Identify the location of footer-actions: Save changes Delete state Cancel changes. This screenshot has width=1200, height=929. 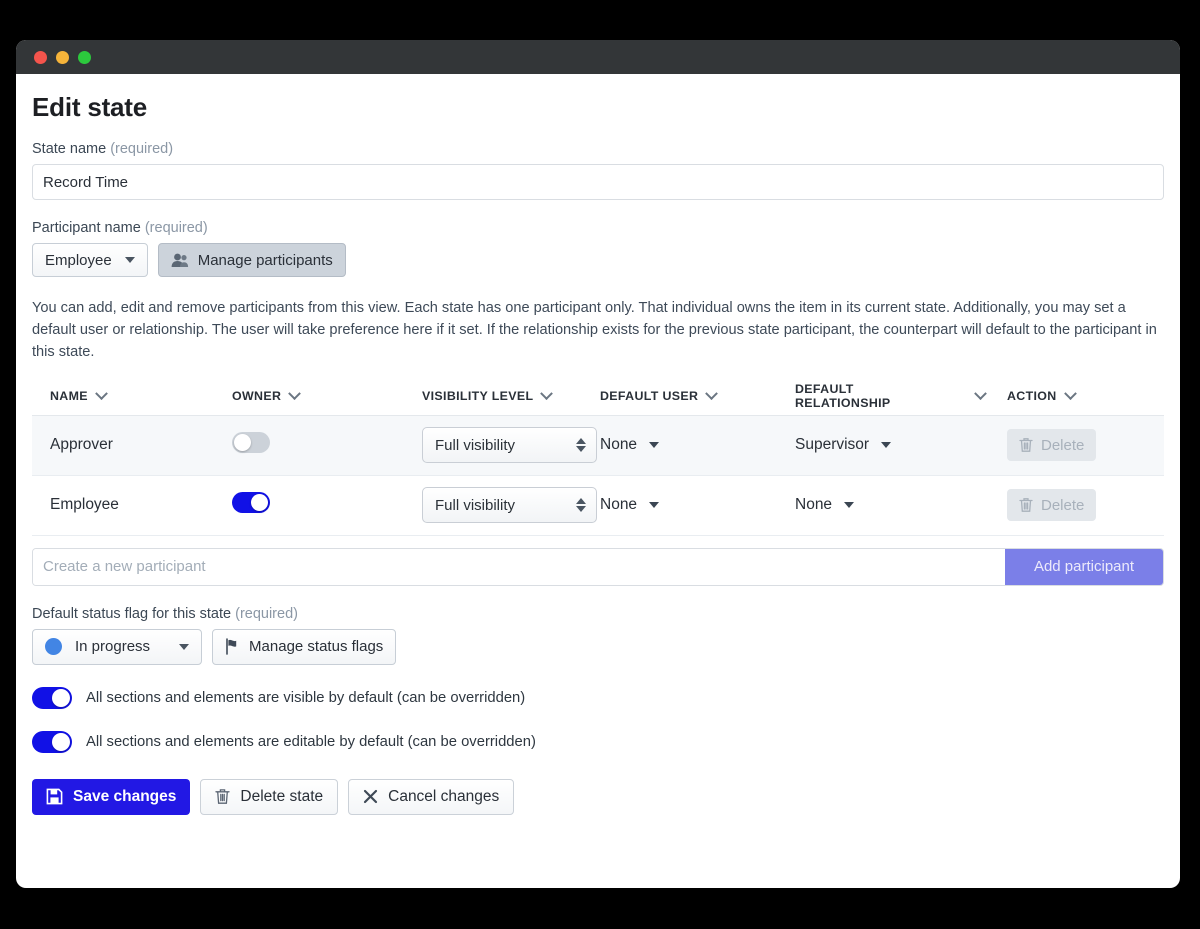
(598, 805).